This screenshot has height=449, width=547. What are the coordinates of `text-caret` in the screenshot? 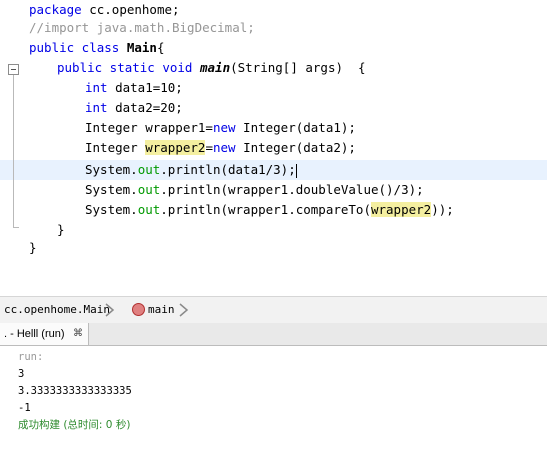 It's located at (296, 170).